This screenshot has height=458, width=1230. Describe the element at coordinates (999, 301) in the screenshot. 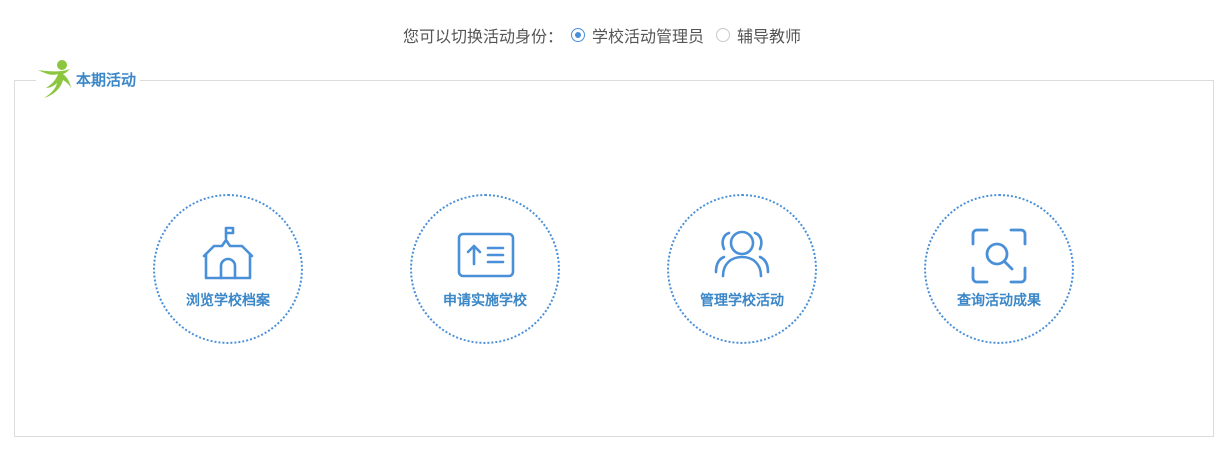

I see `action-label: 查询活动成果` at that location.